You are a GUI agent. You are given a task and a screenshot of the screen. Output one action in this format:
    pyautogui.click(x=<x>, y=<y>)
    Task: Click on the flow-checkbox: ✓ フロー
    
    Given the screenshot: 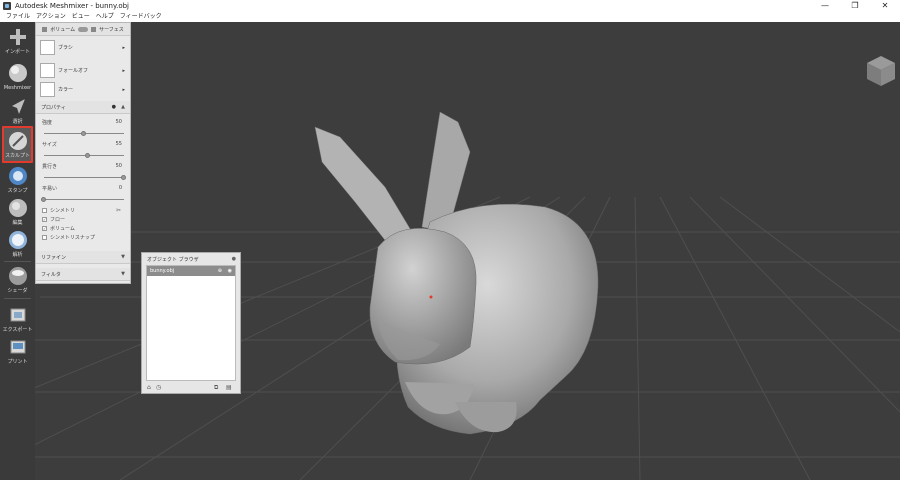 What is the action you would take?
    pyautogui.click(x=53, y=219)
    